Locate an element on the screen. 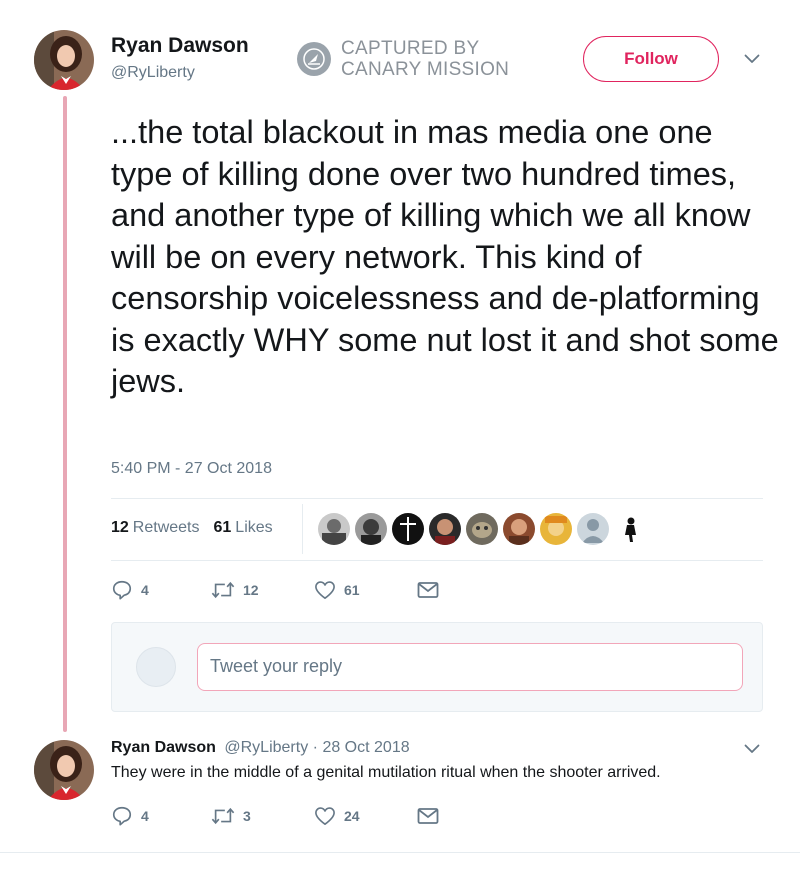  tweet-stats: 12 Retweets 61 Likes is located at coordinates (192, 528).